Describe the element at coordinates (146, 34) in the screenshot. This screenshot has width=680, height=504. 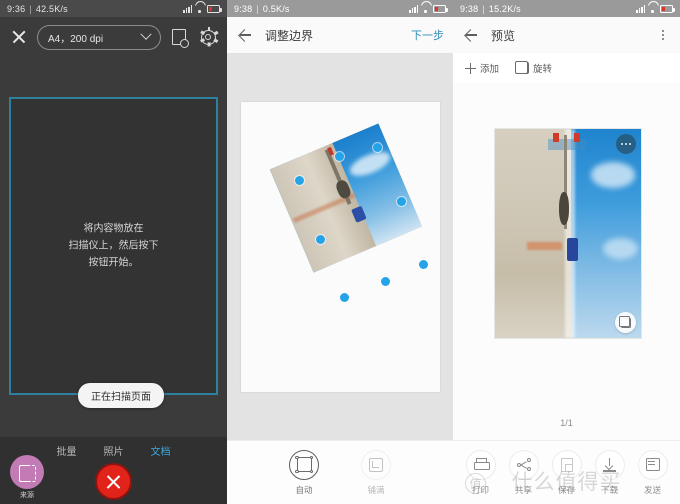
I see `chevron-down-icon` at that location.